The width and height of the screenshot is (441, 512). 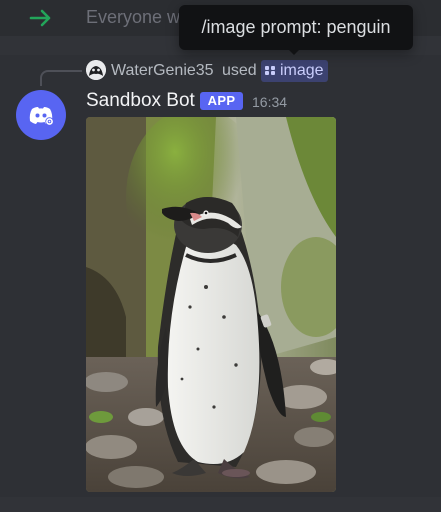 I want to click on message-timestamp: 16:34, so click(x=269, y=102).